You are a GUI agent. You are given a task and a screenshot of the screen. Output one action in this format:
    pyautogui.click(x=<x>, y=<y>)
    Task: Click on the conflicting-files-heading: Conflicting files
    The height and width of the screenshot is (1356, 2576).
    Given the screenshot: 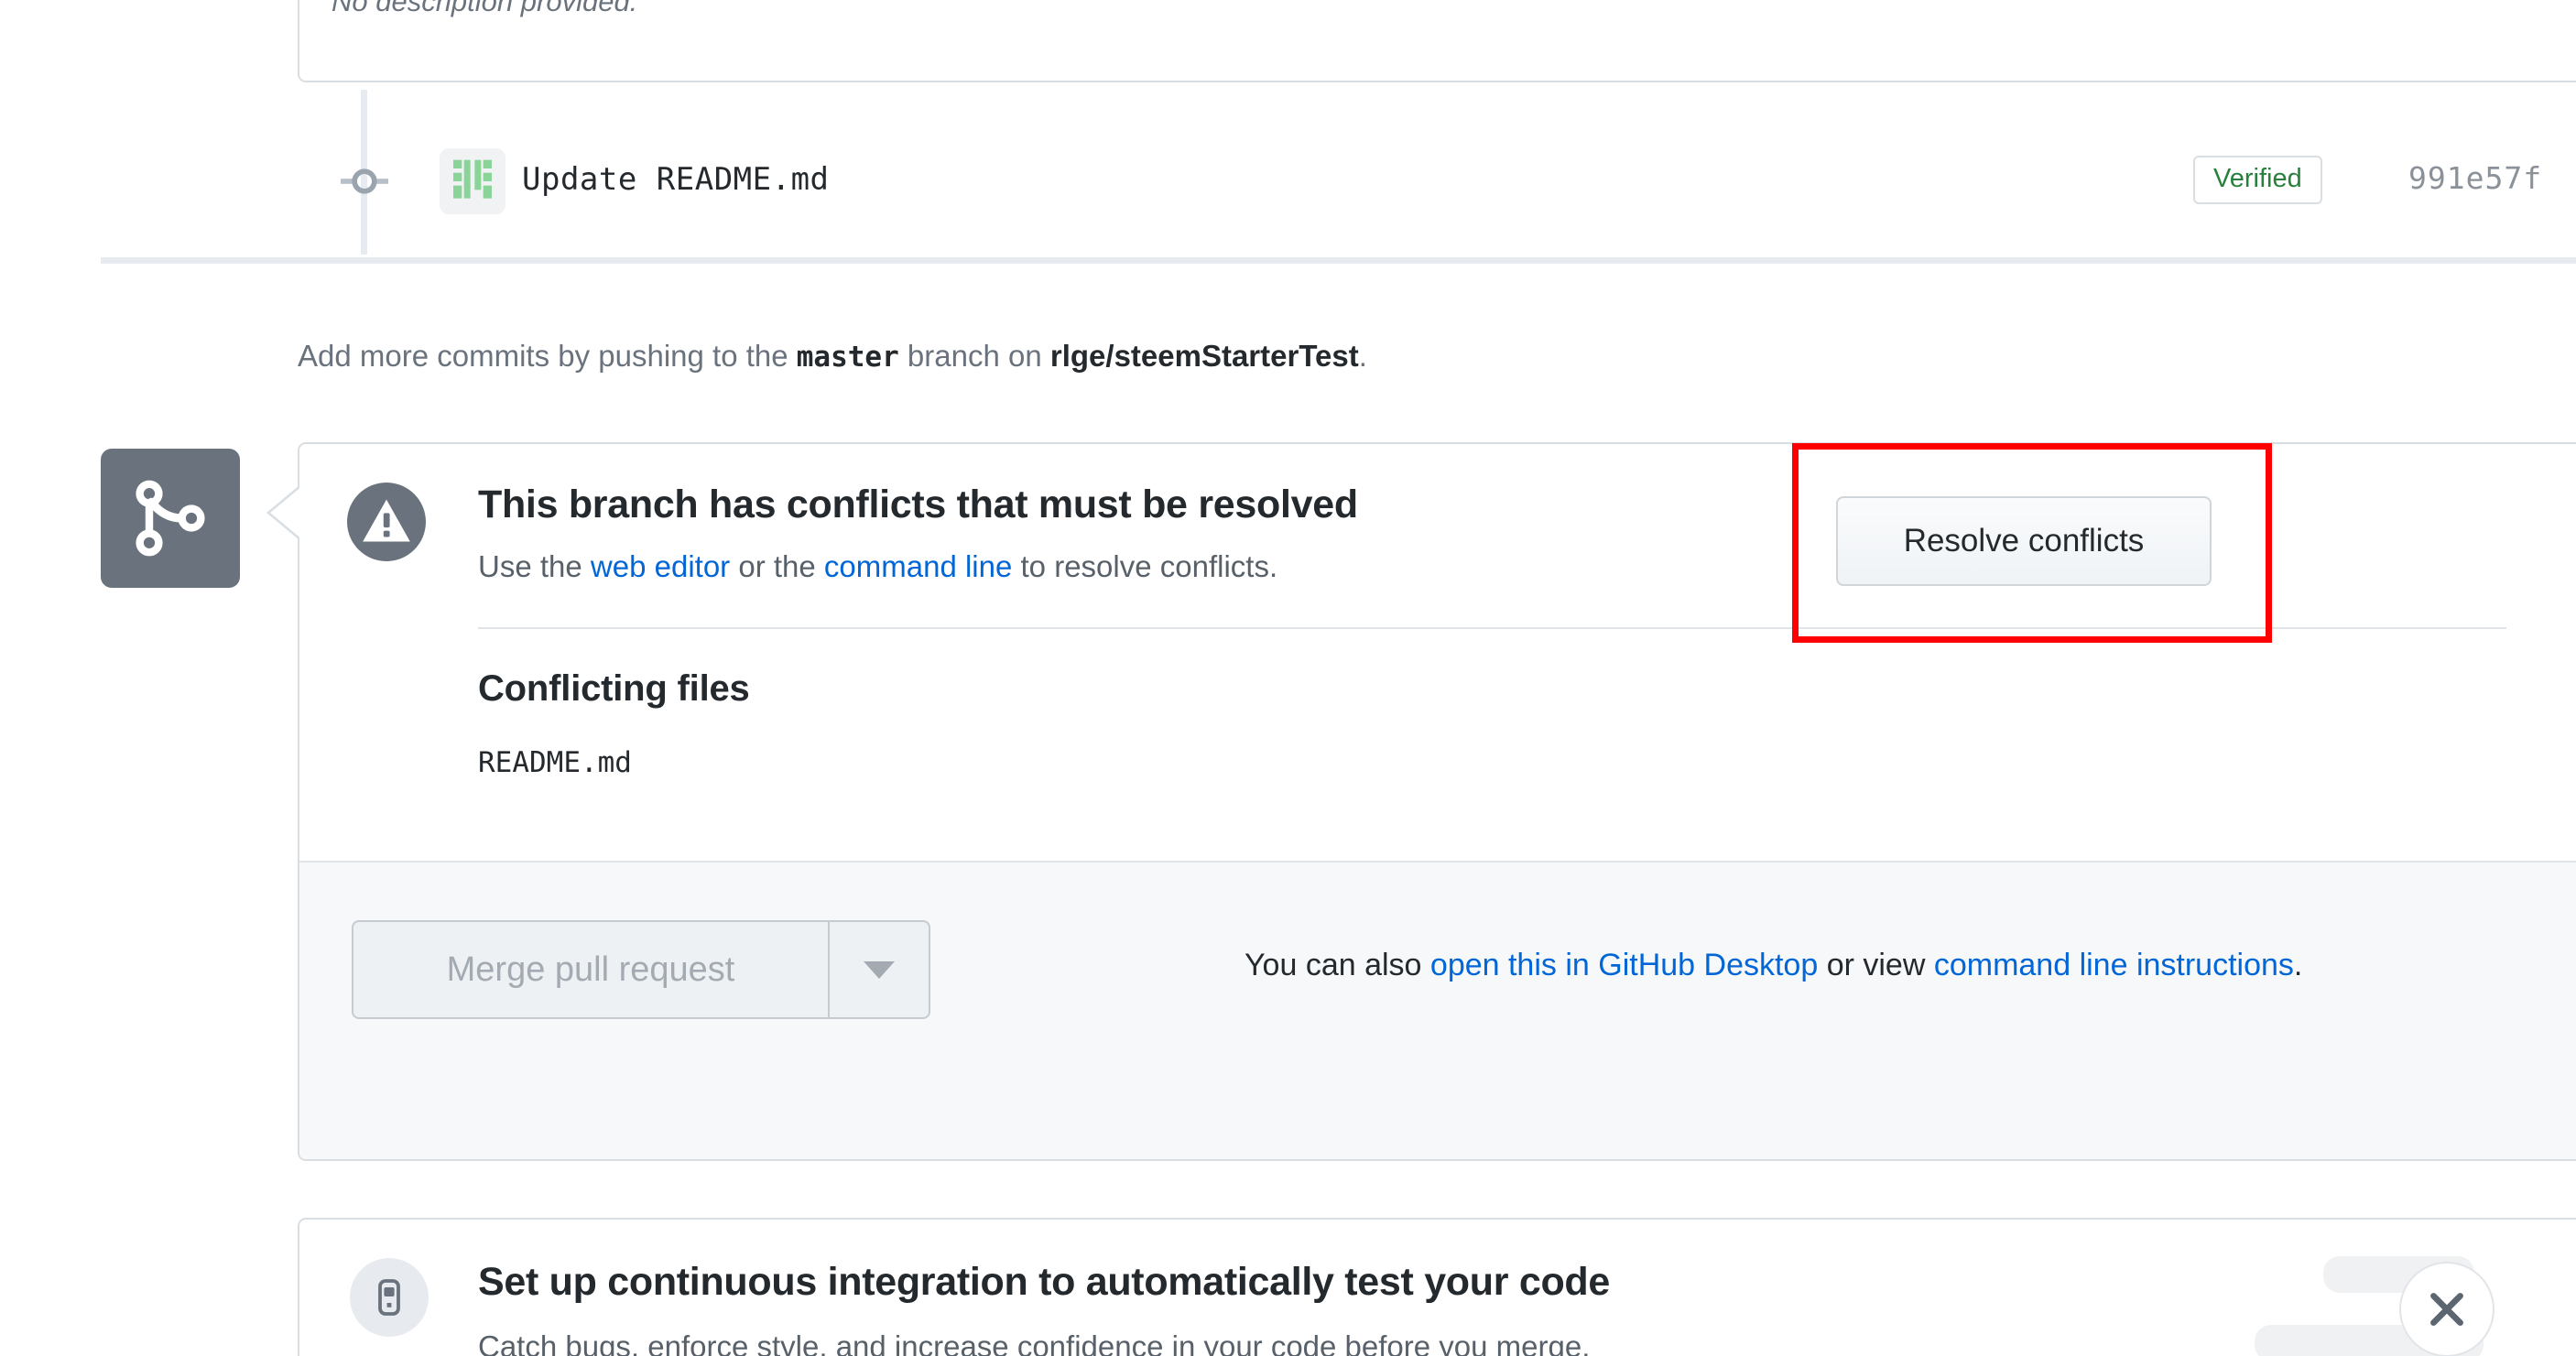 What is the action you would take?
    pyautogui.click(x=614, y=688)
    